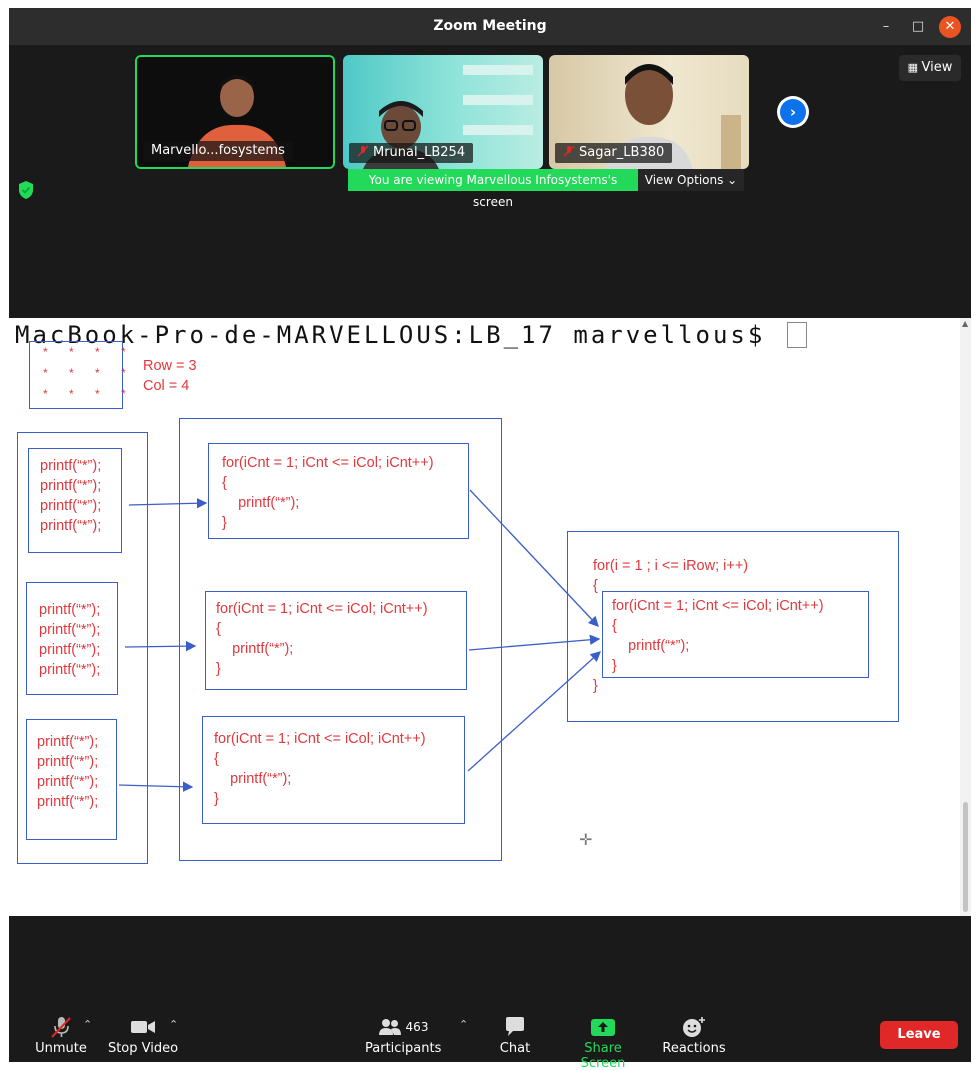  I want to click on crosshair-cursor-icon: ✛, so click(586, 839).